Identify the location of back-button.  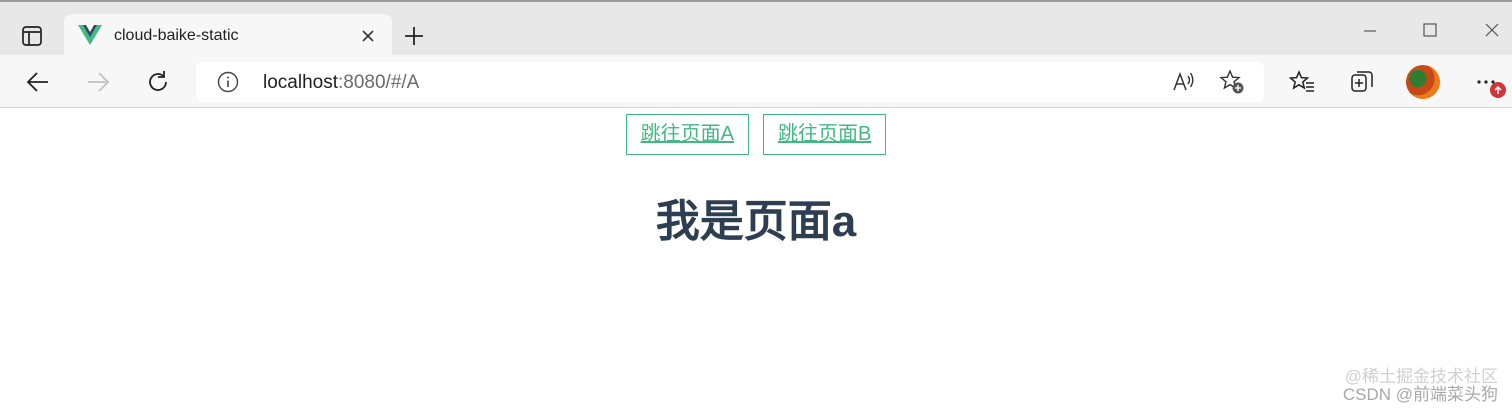
(38, 82).